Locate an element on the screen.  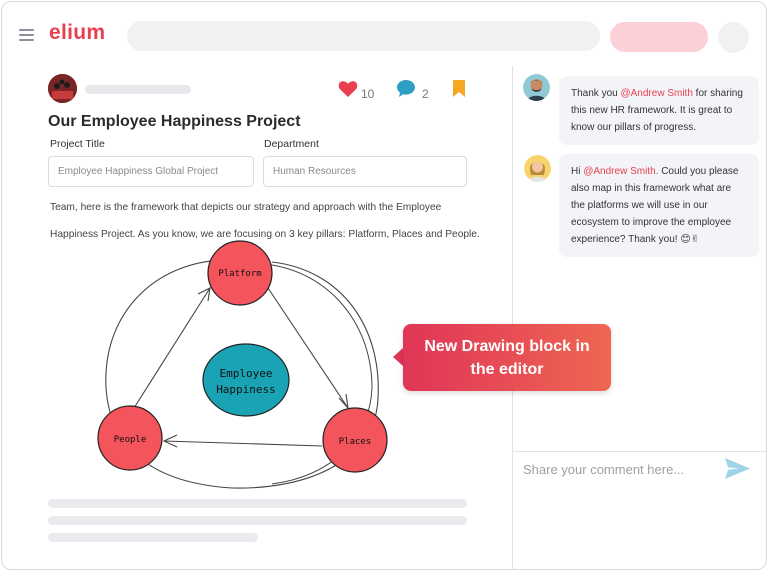
department-label: Department is located at coordinates (291, 144).